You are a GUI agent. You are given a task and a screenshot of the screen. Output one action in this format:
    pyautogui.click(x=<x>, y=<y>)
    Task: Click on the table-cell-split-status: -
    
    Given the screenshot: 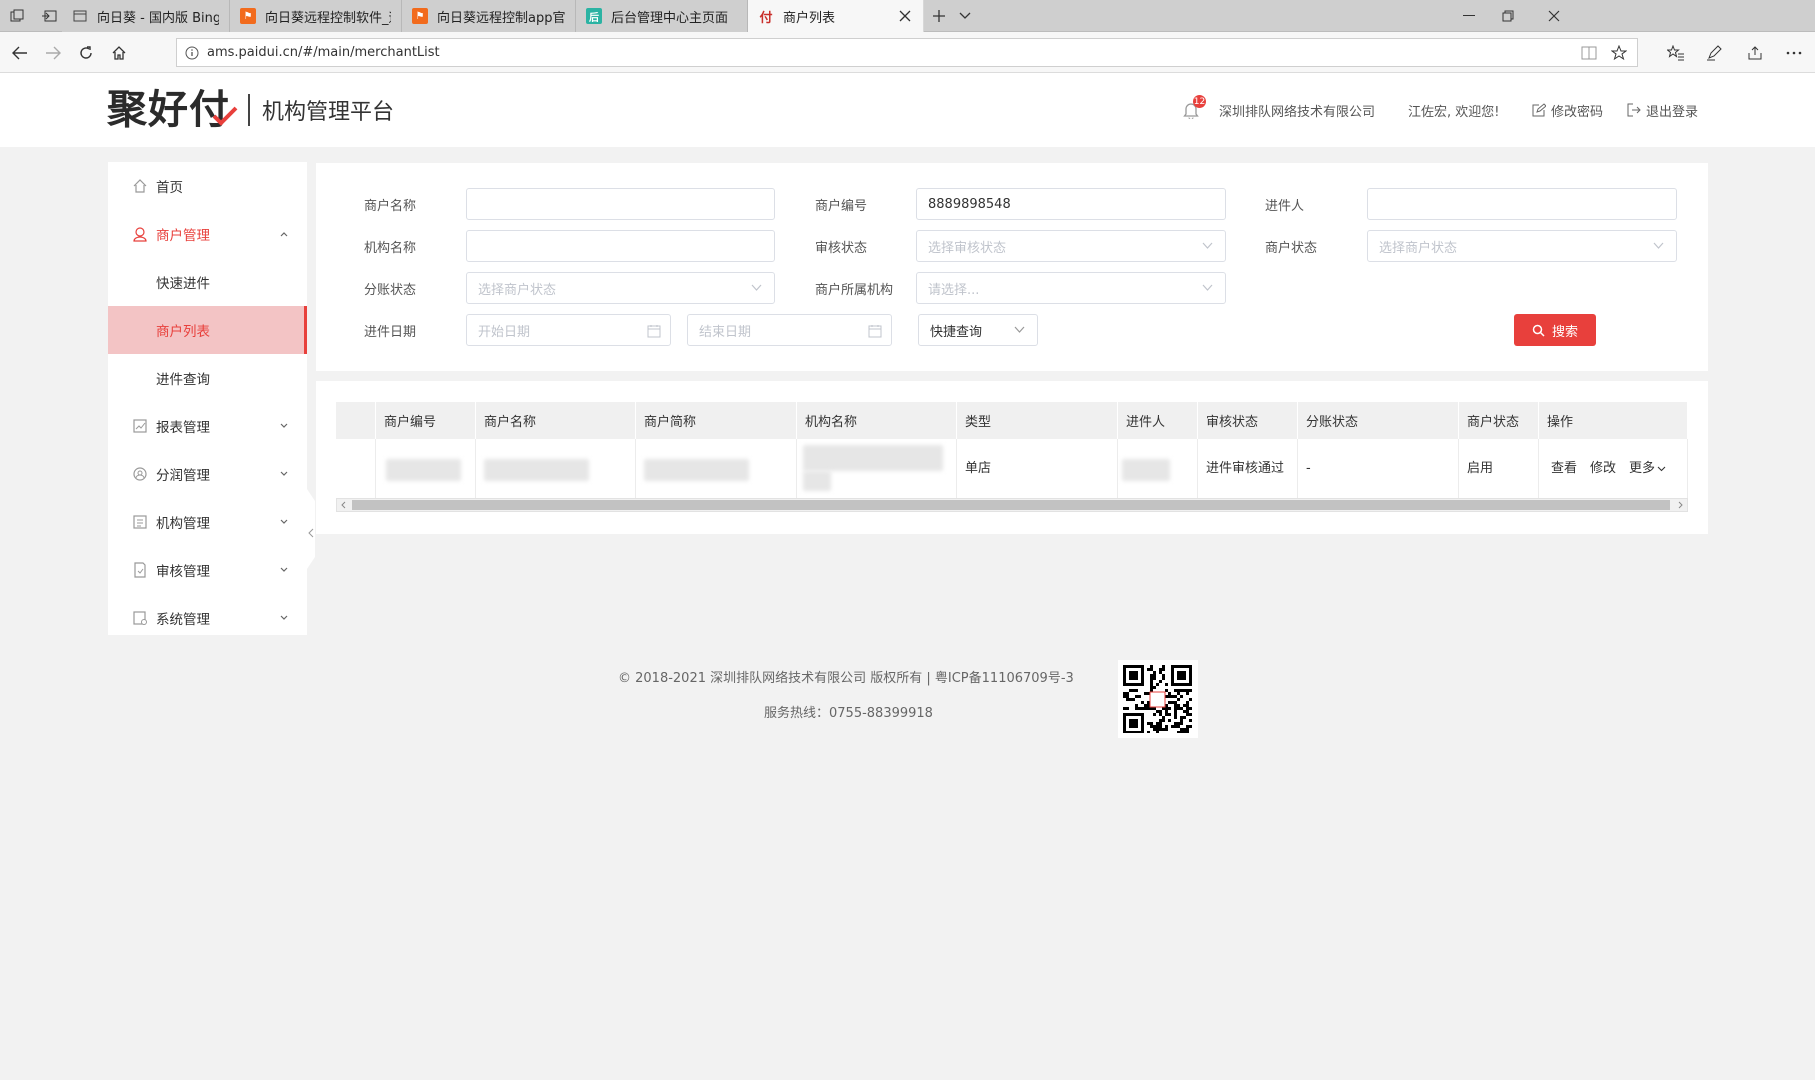 What is the action you would take?
    pyautogui.click(x=1378, y=469)
    